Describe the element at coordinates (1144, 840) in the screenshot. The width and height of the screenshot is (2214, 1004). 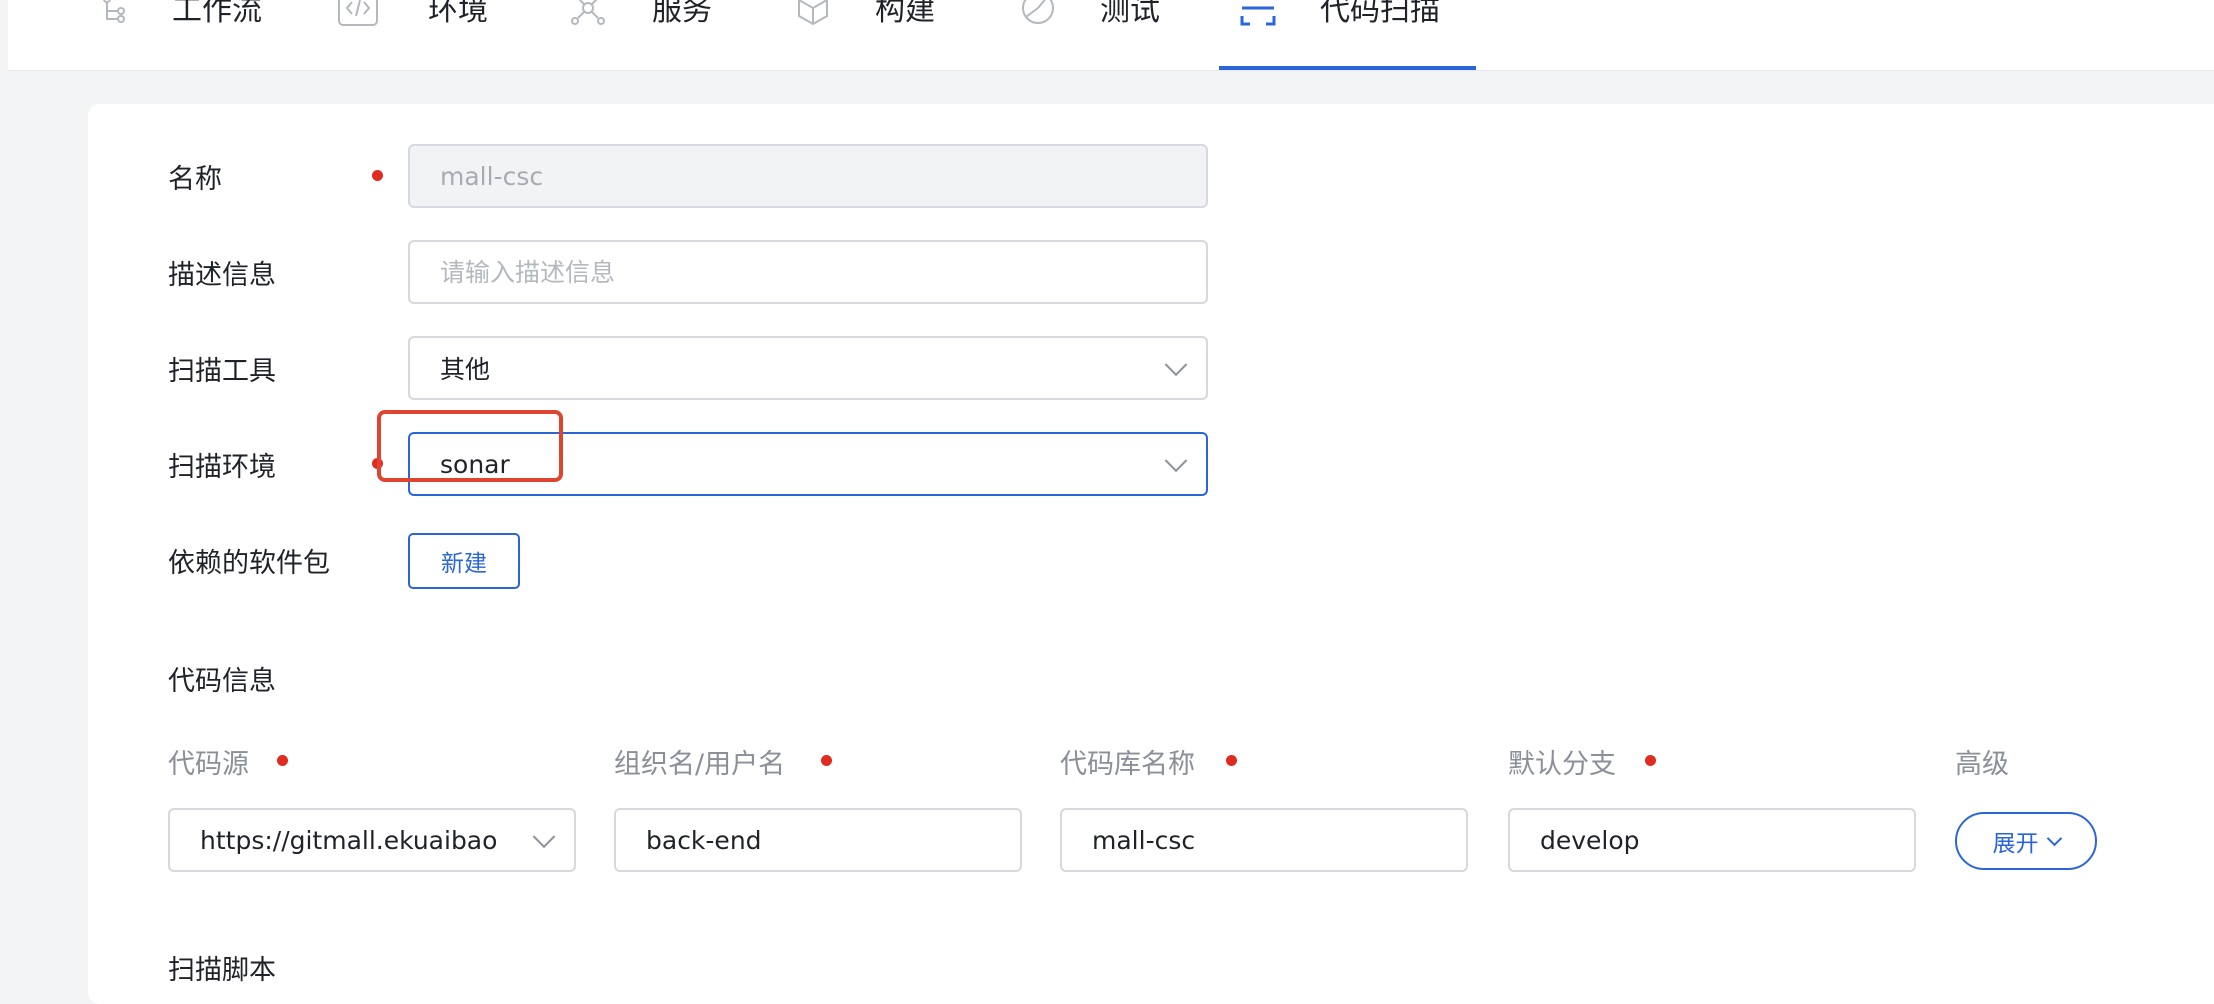
I see `repo-value: mall-csc` at that location.